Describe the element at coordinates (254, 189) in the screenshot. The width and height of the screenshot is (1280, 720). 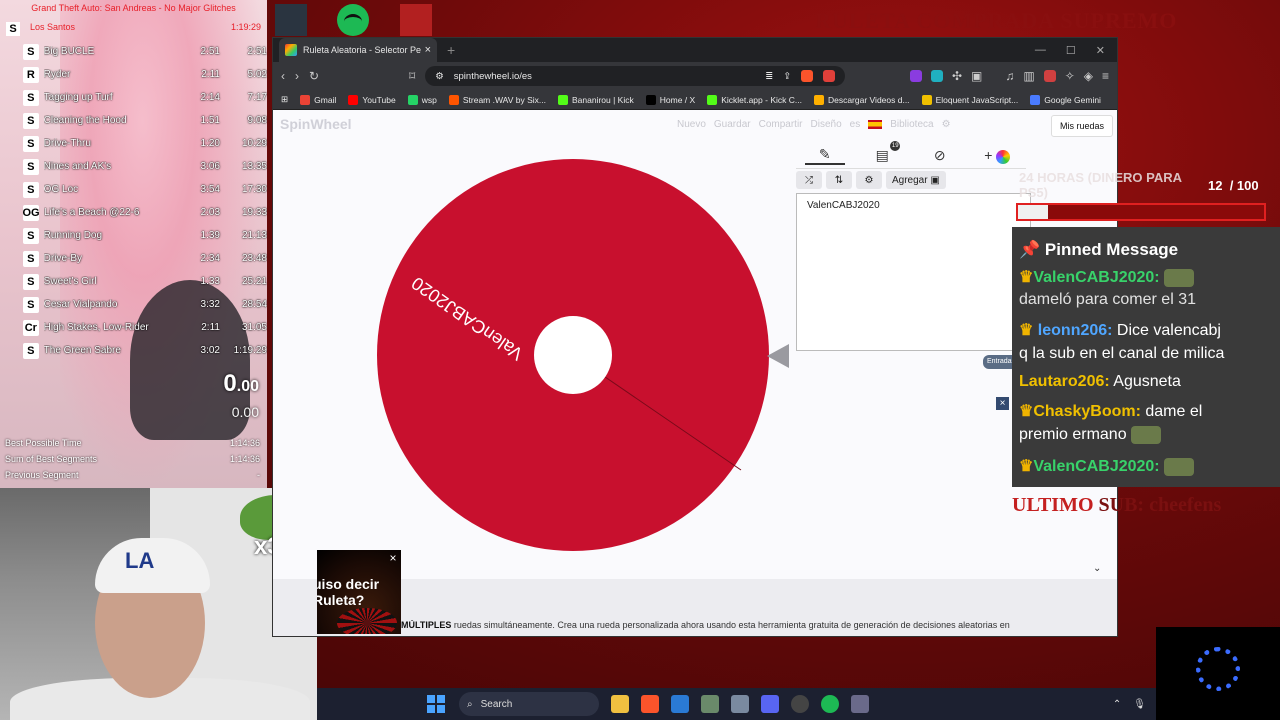
I see `split-total-time: 17:30` at that location.